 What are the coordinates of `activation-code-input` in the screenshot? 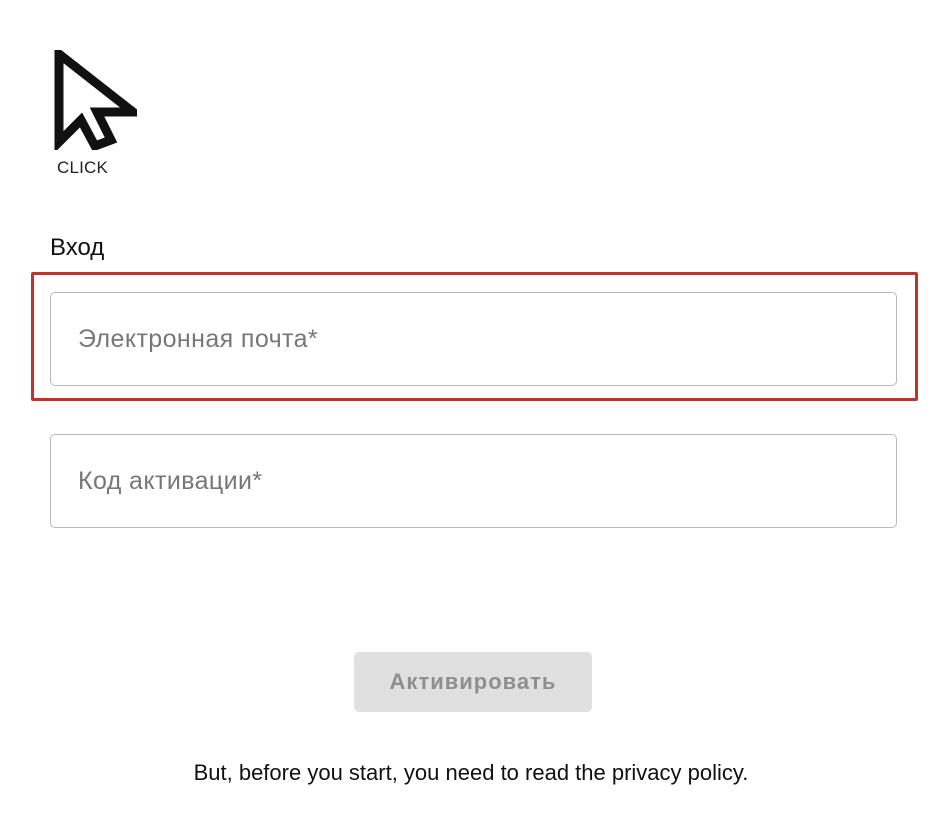 It's located at (473, 481).